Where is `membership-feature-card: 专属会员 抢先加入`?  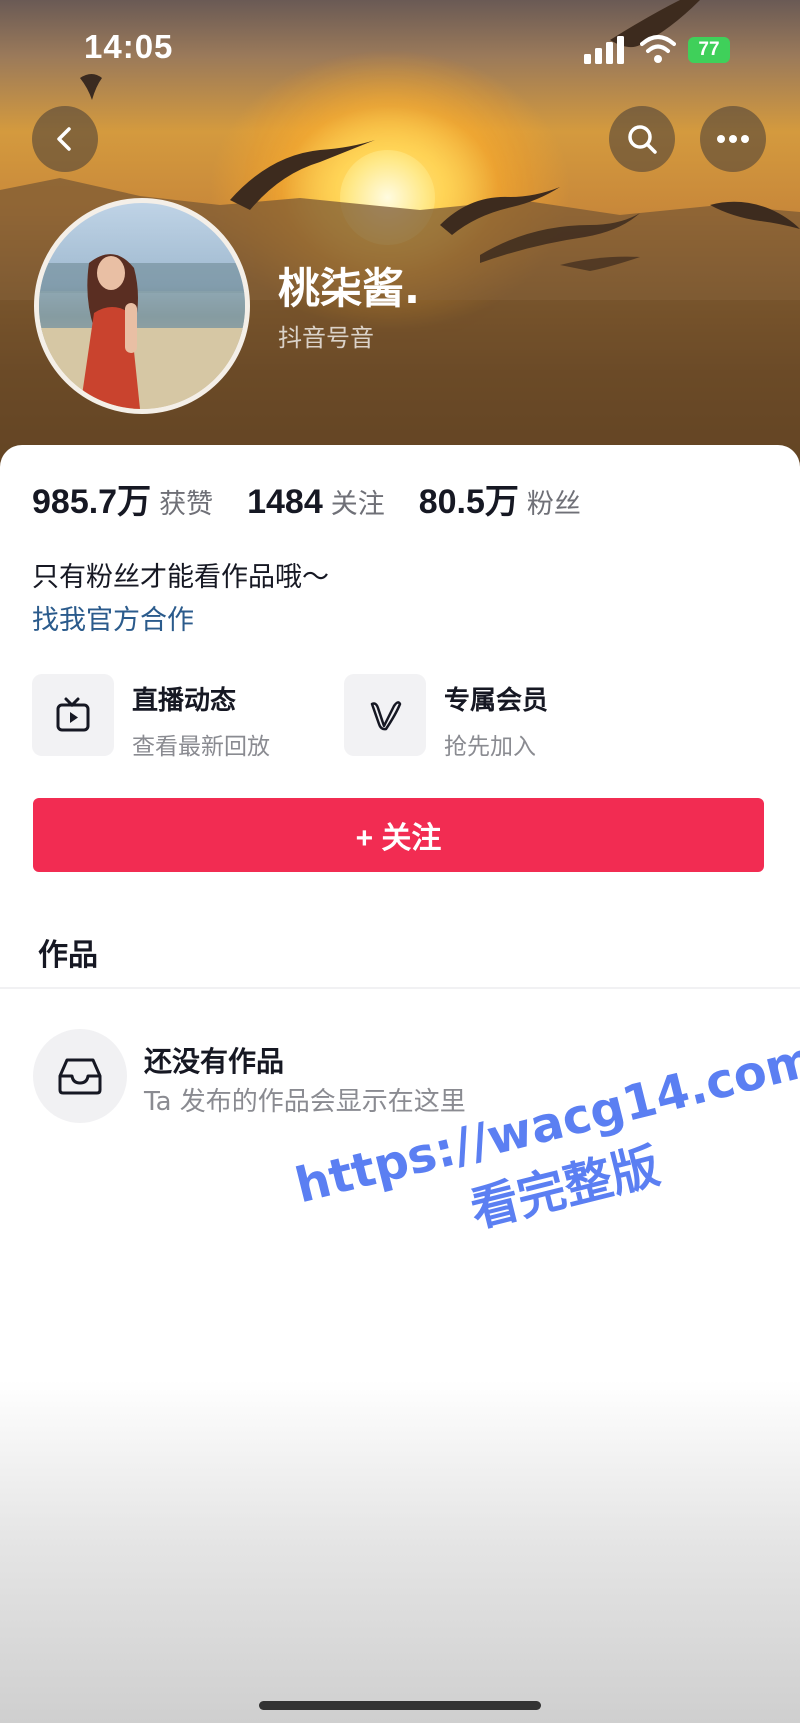
membership-feature-card: 专属会员 抢先加入 is located at coordinates (446, 717).